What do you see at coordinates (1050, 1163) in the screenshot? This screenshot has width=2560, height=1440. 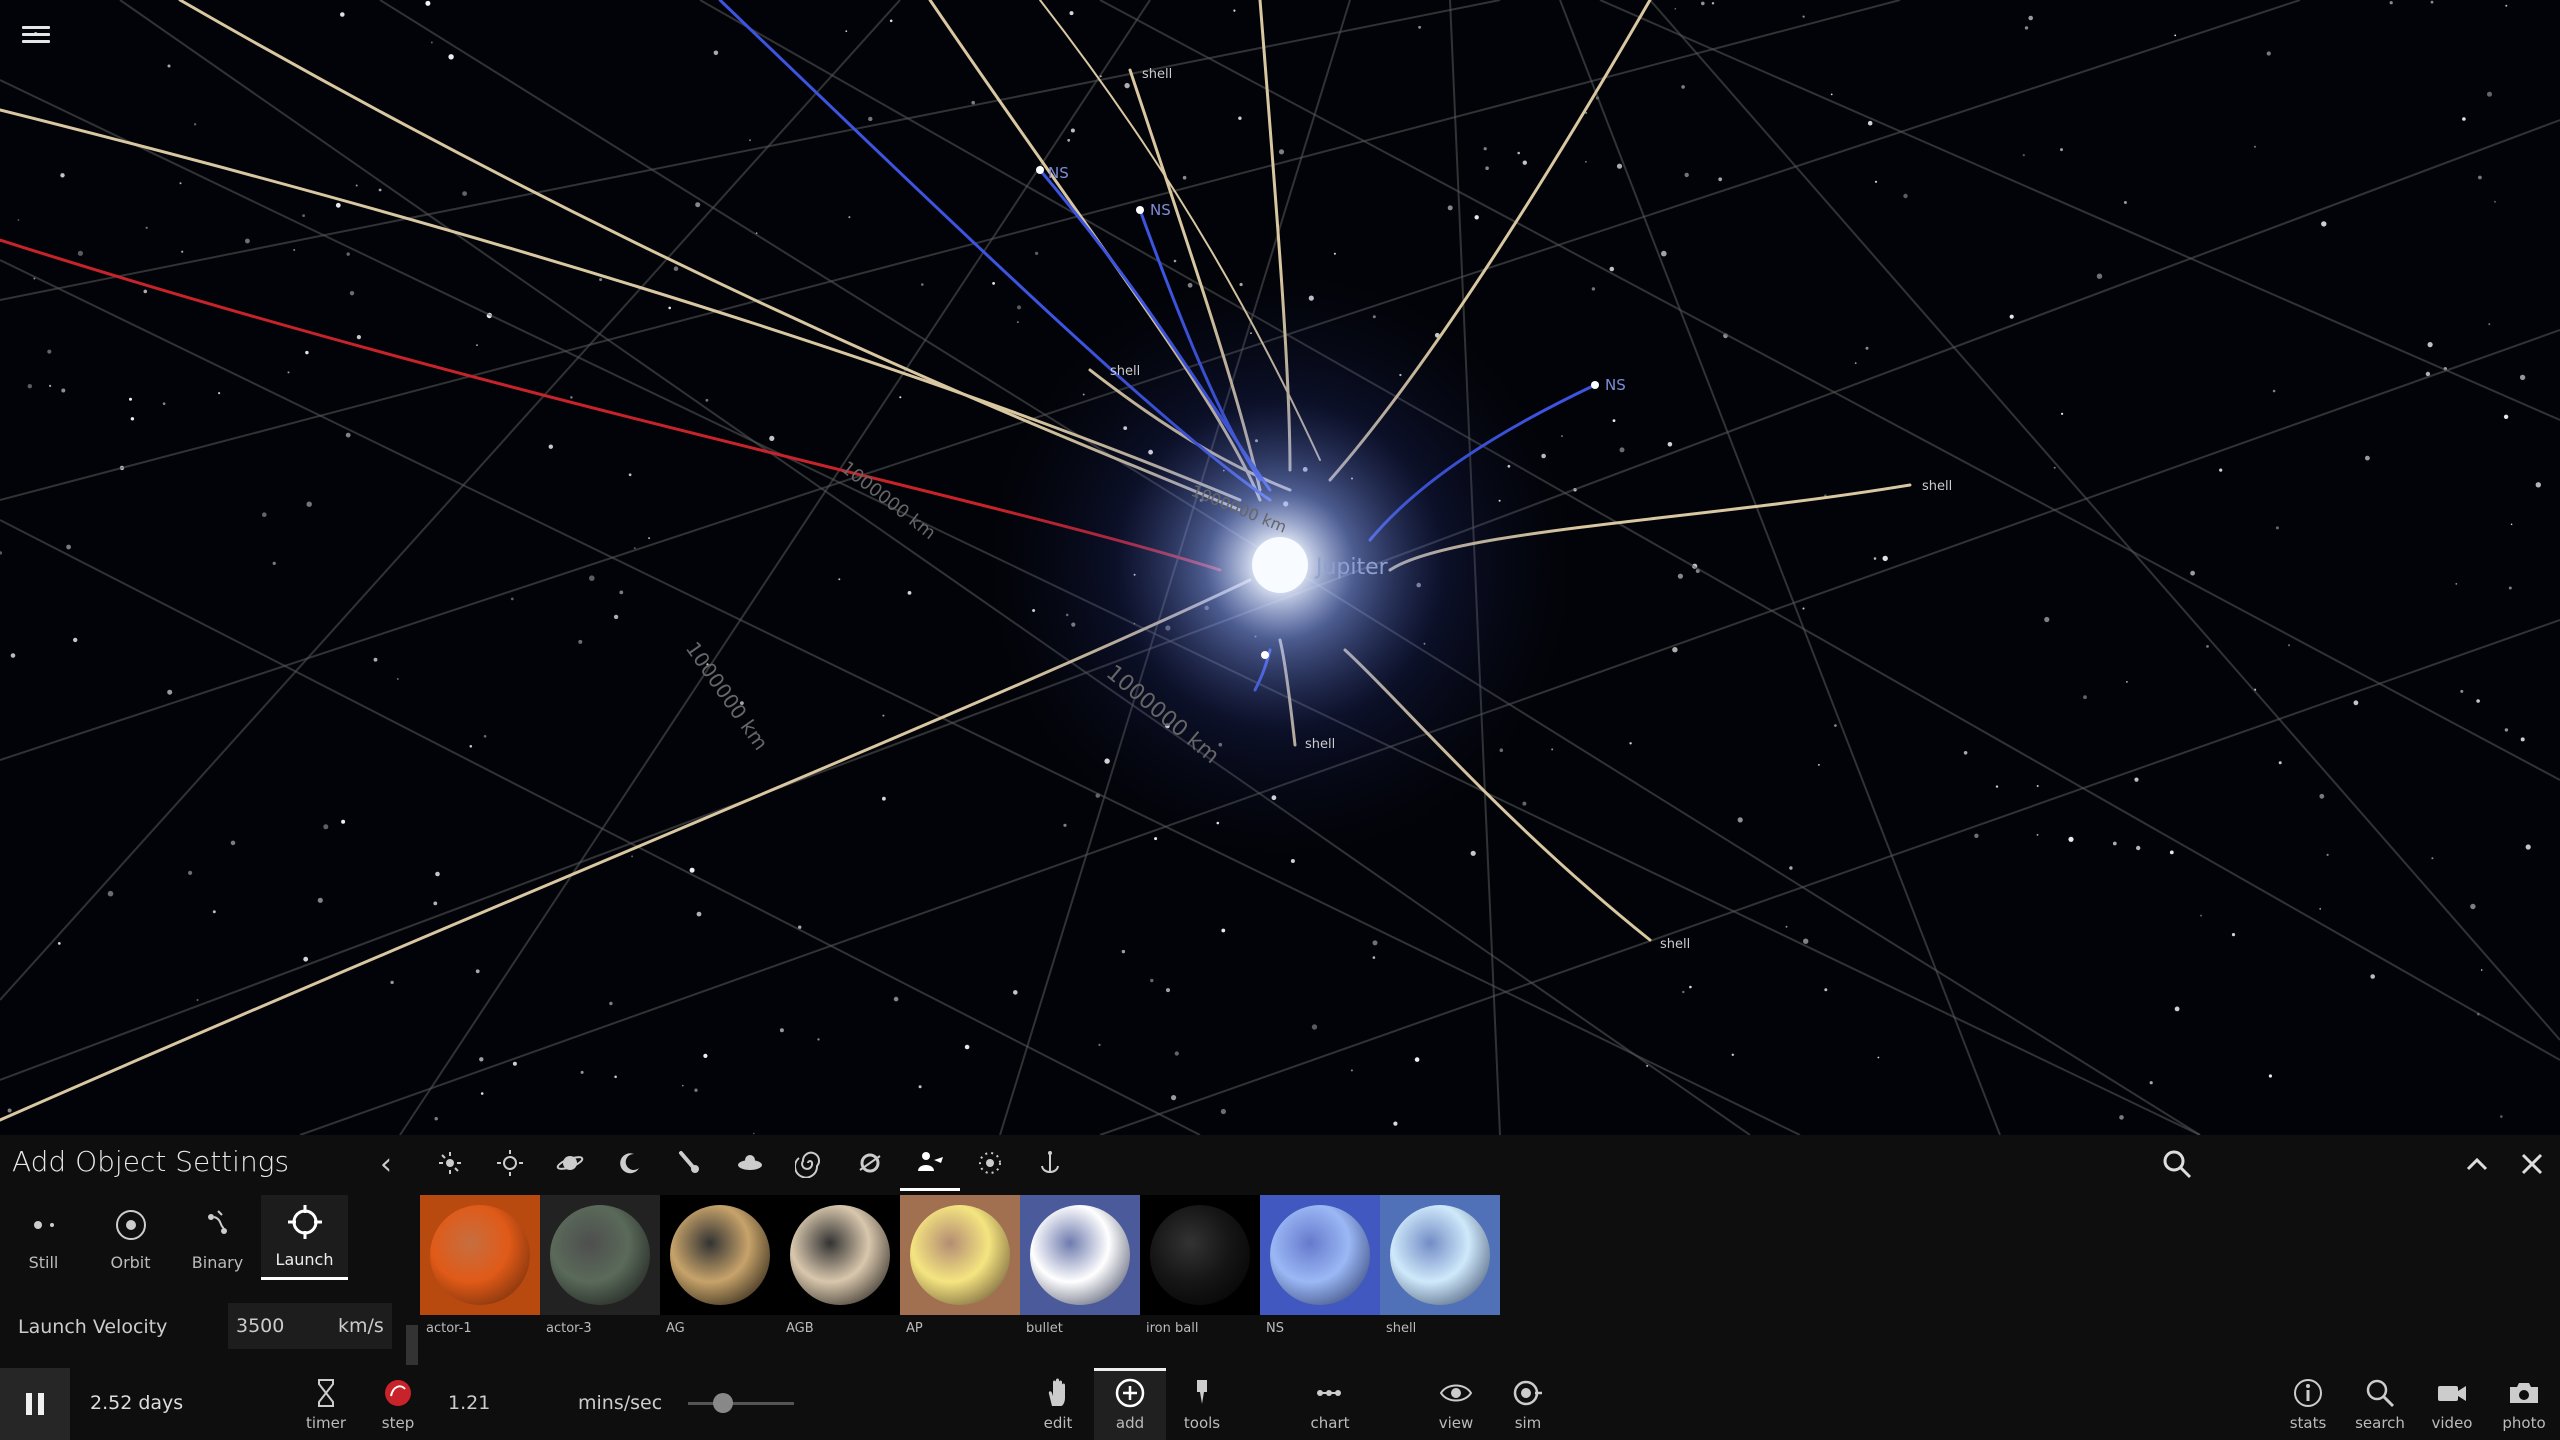 I see `anchor-icon` at bounding box center [1050, 1163].